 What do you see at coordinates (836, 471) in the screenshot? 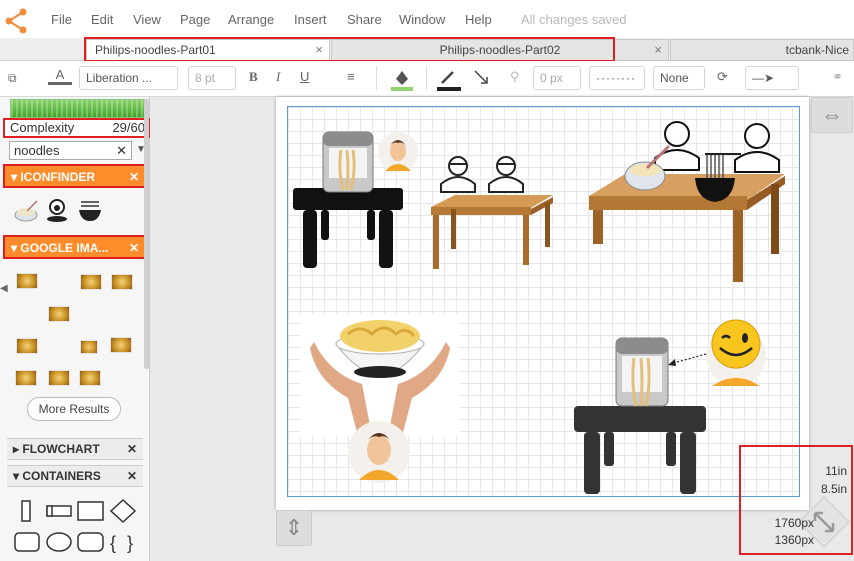
I see `page-width-inches: 11in` at bounding box center [836, 471].